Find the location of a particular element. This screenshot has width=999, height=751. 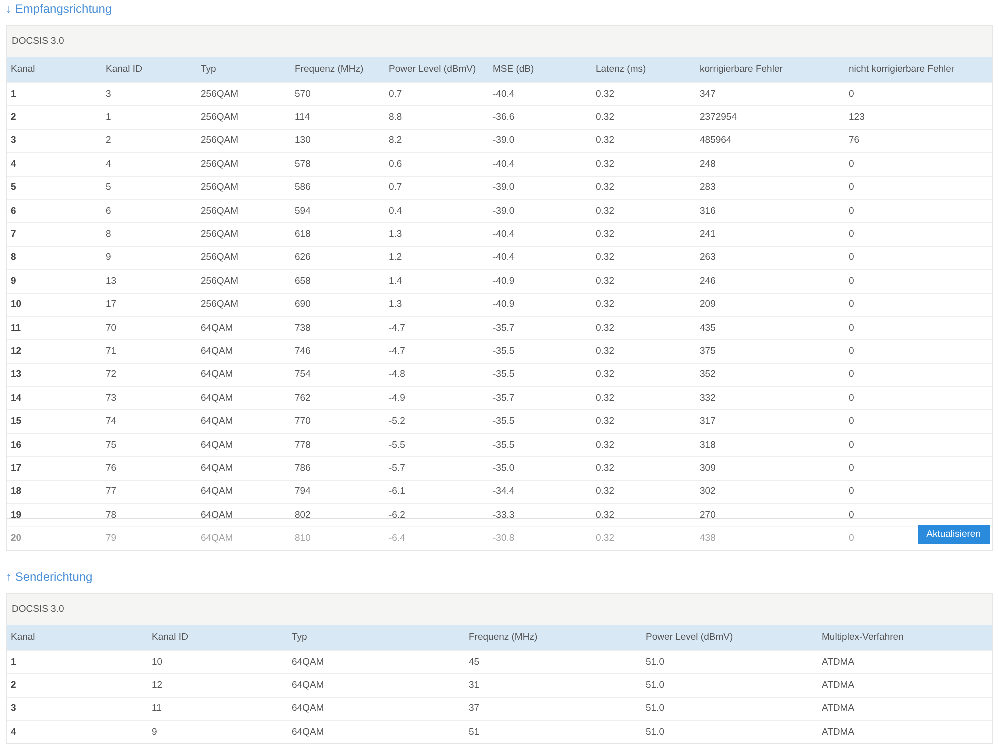

table-cell-text: 6 is located at coordinates (13, 211).